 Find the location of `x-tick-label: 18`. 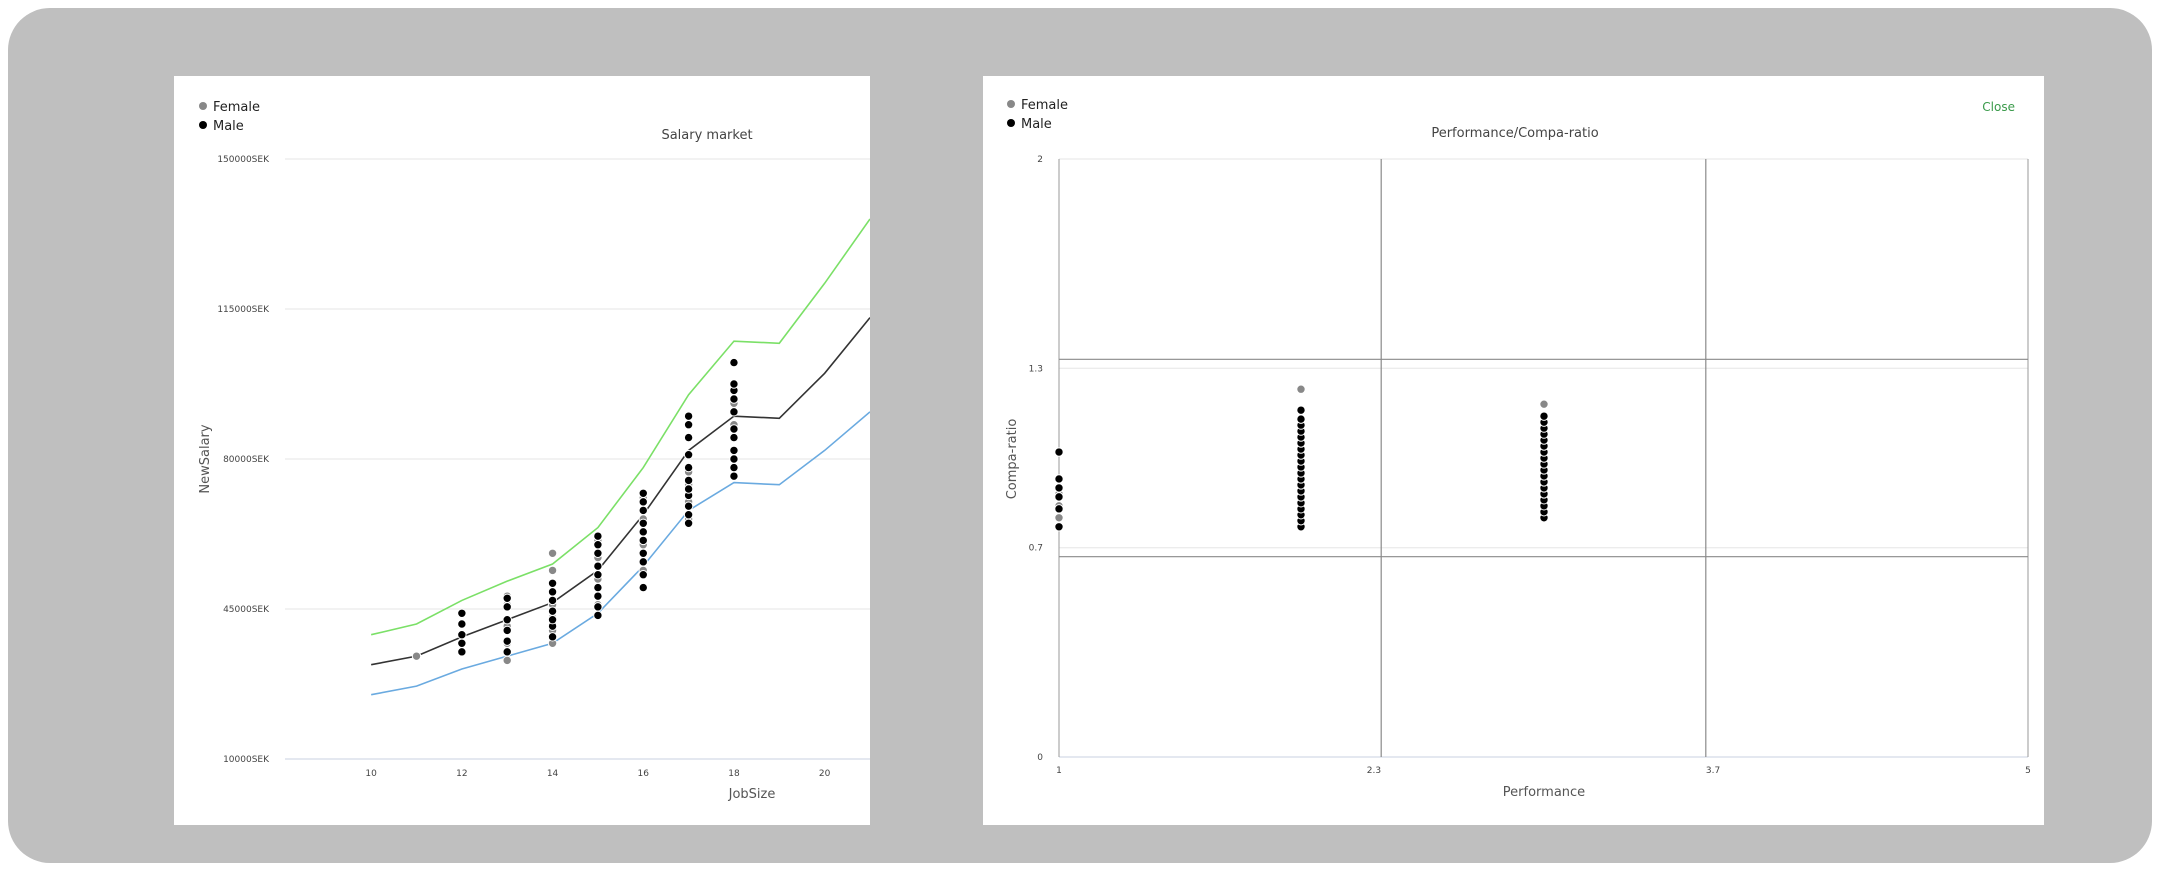

x-tick-label: 18 is located at coordinates (734, 774).